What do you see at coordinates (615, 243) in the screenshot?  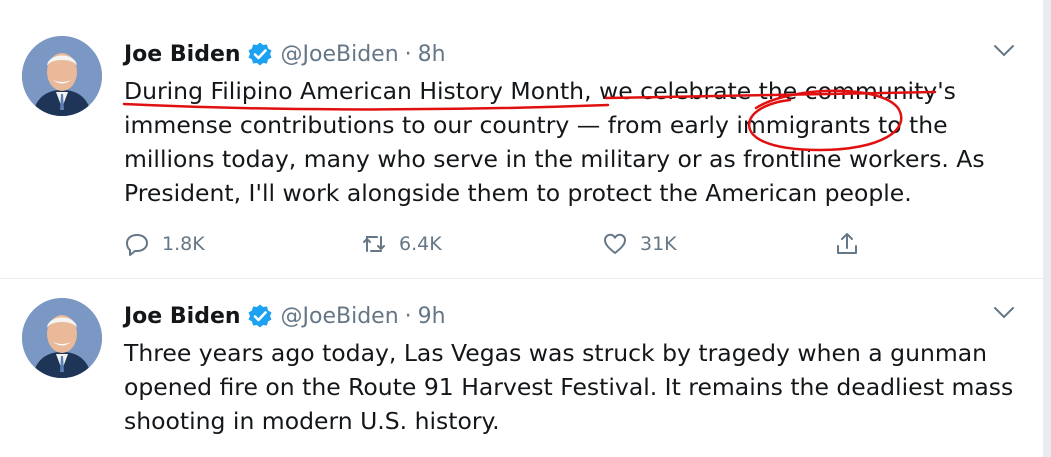 I see `like-icon` at bounding box center [615, 243].